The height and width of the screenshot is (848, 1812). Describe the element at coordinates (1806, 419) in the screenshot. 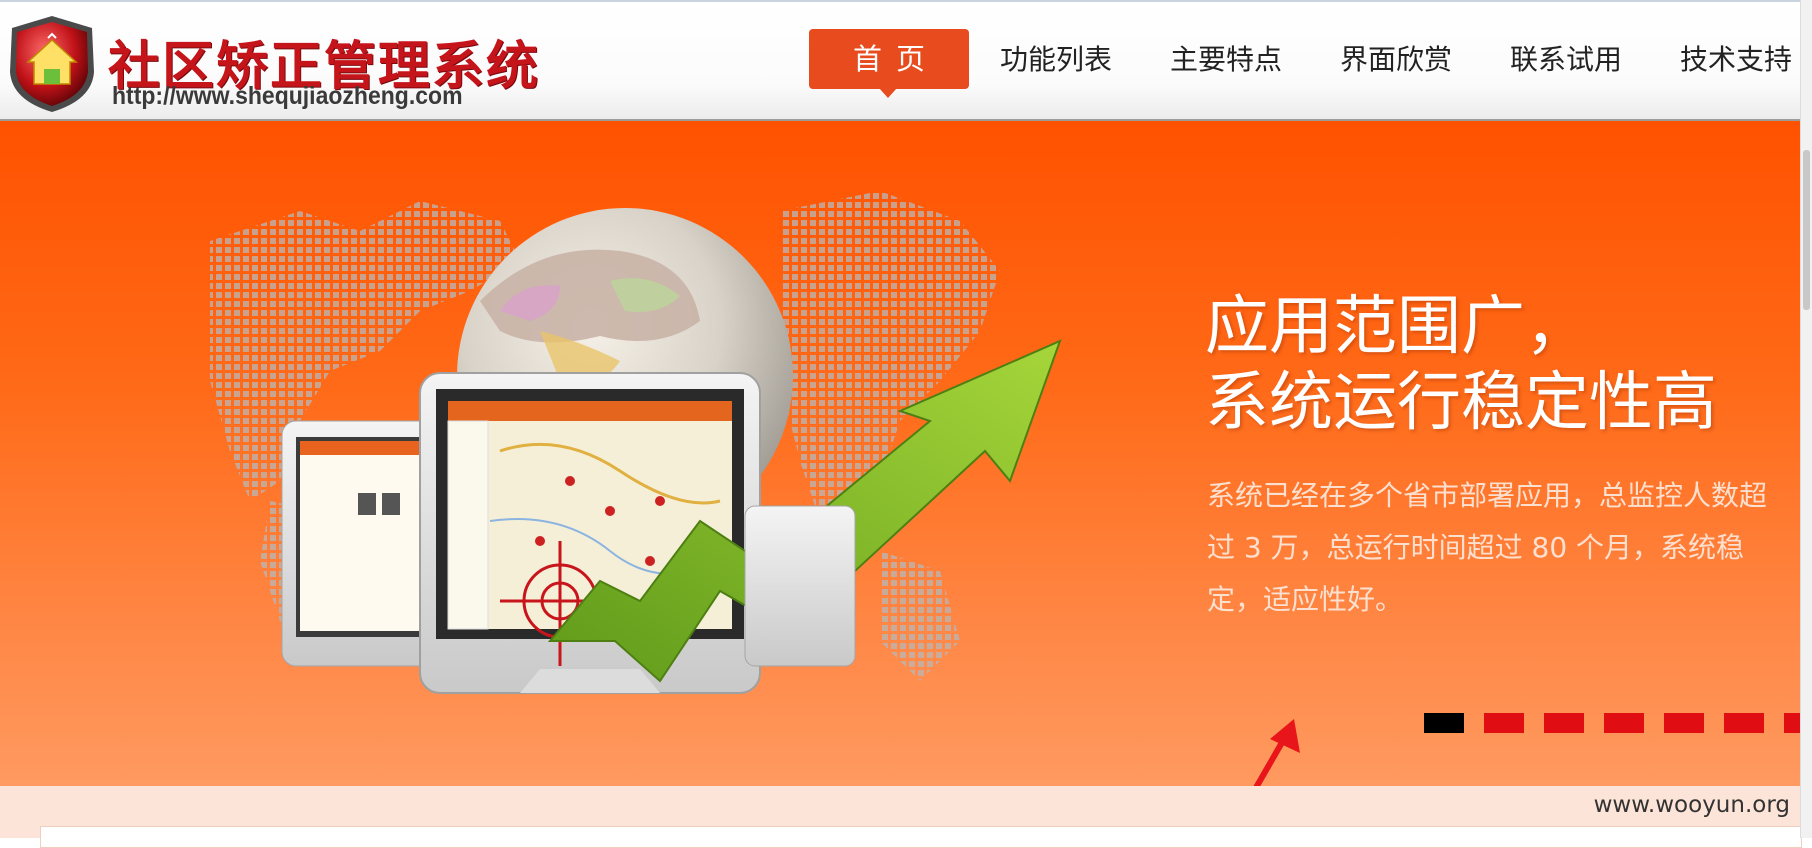

I see `vertical-scrollbar` at that location.